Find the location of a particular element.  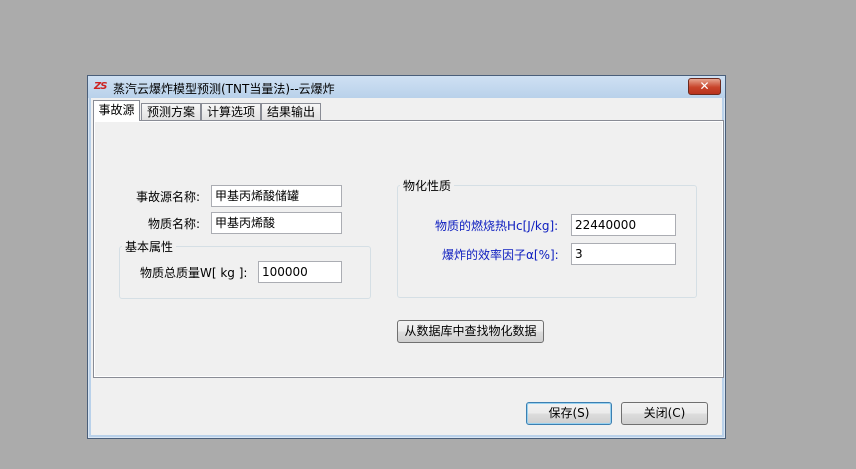

window-title: 蒸汽云爆炸模型预测(TNT当量法)--云爆炸 is located at coordinates (224, 89).